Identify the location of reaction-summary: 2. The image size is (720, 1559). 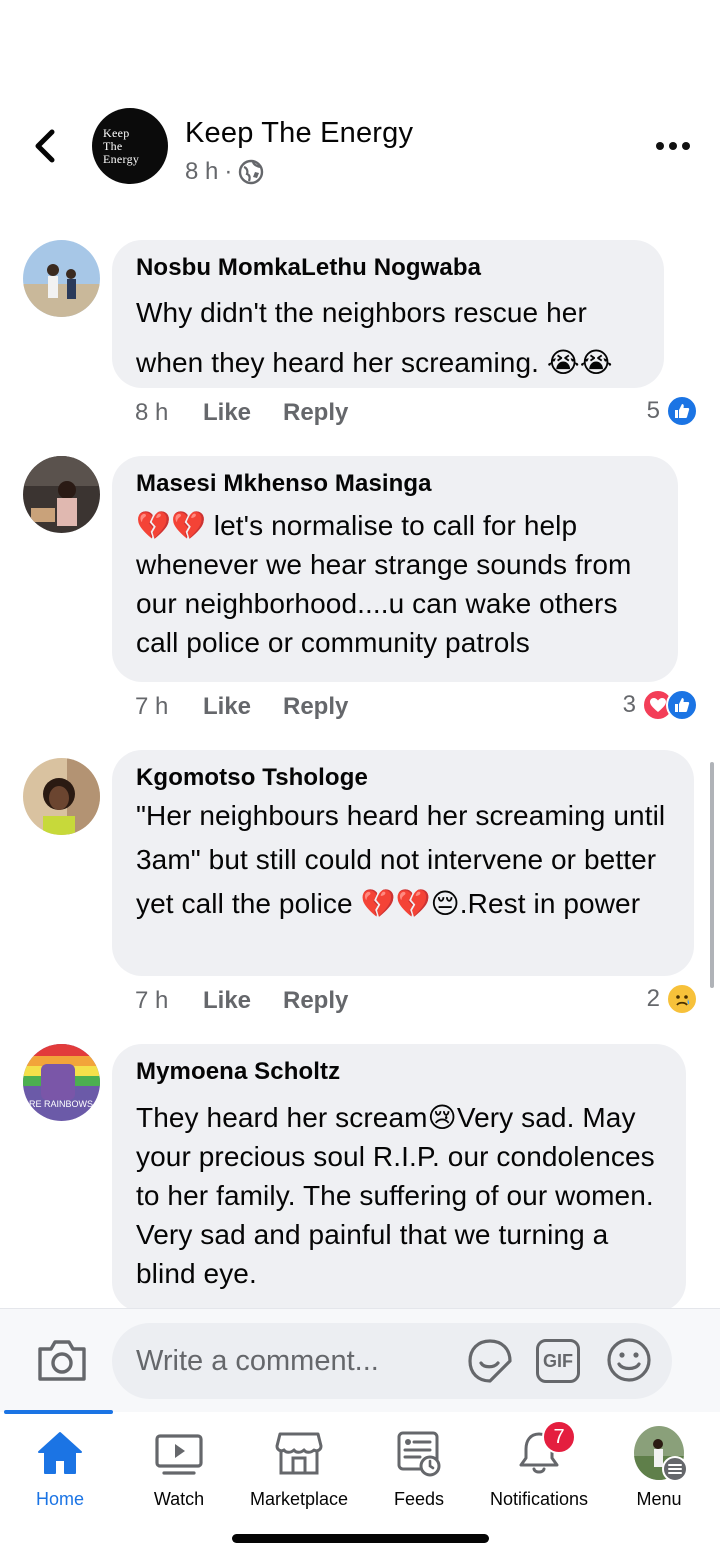
(672, 999).